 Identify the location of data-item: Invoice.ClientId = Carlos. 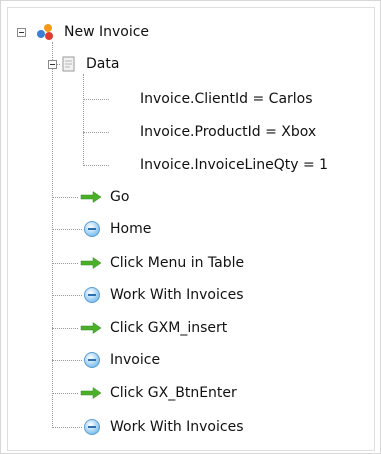
(226, 99).